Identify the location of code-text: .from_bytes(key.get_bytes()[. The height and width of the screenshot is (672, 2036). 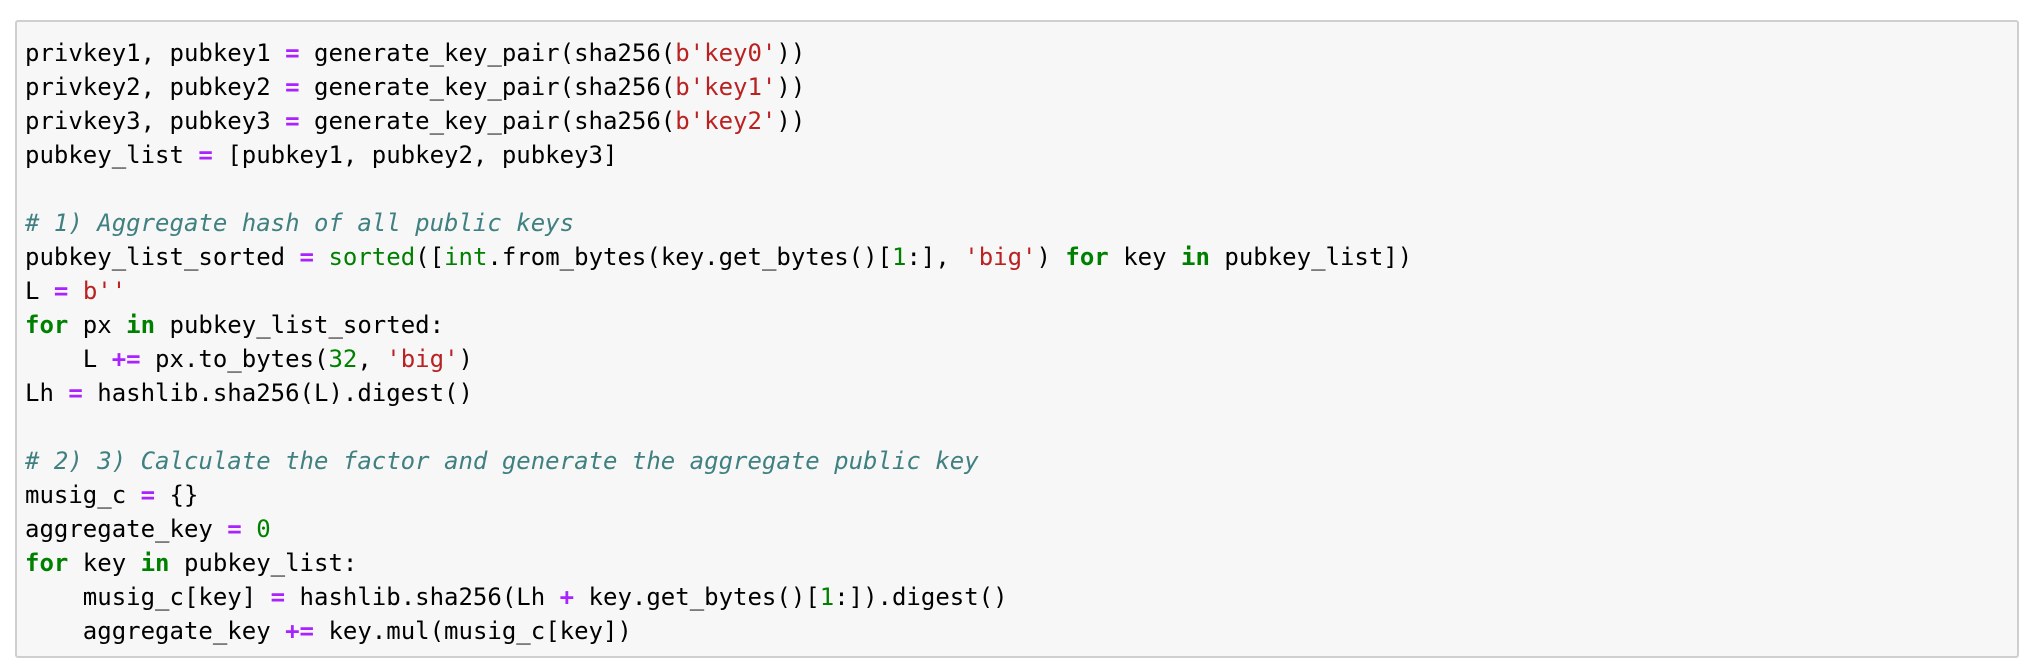
(689, 257).